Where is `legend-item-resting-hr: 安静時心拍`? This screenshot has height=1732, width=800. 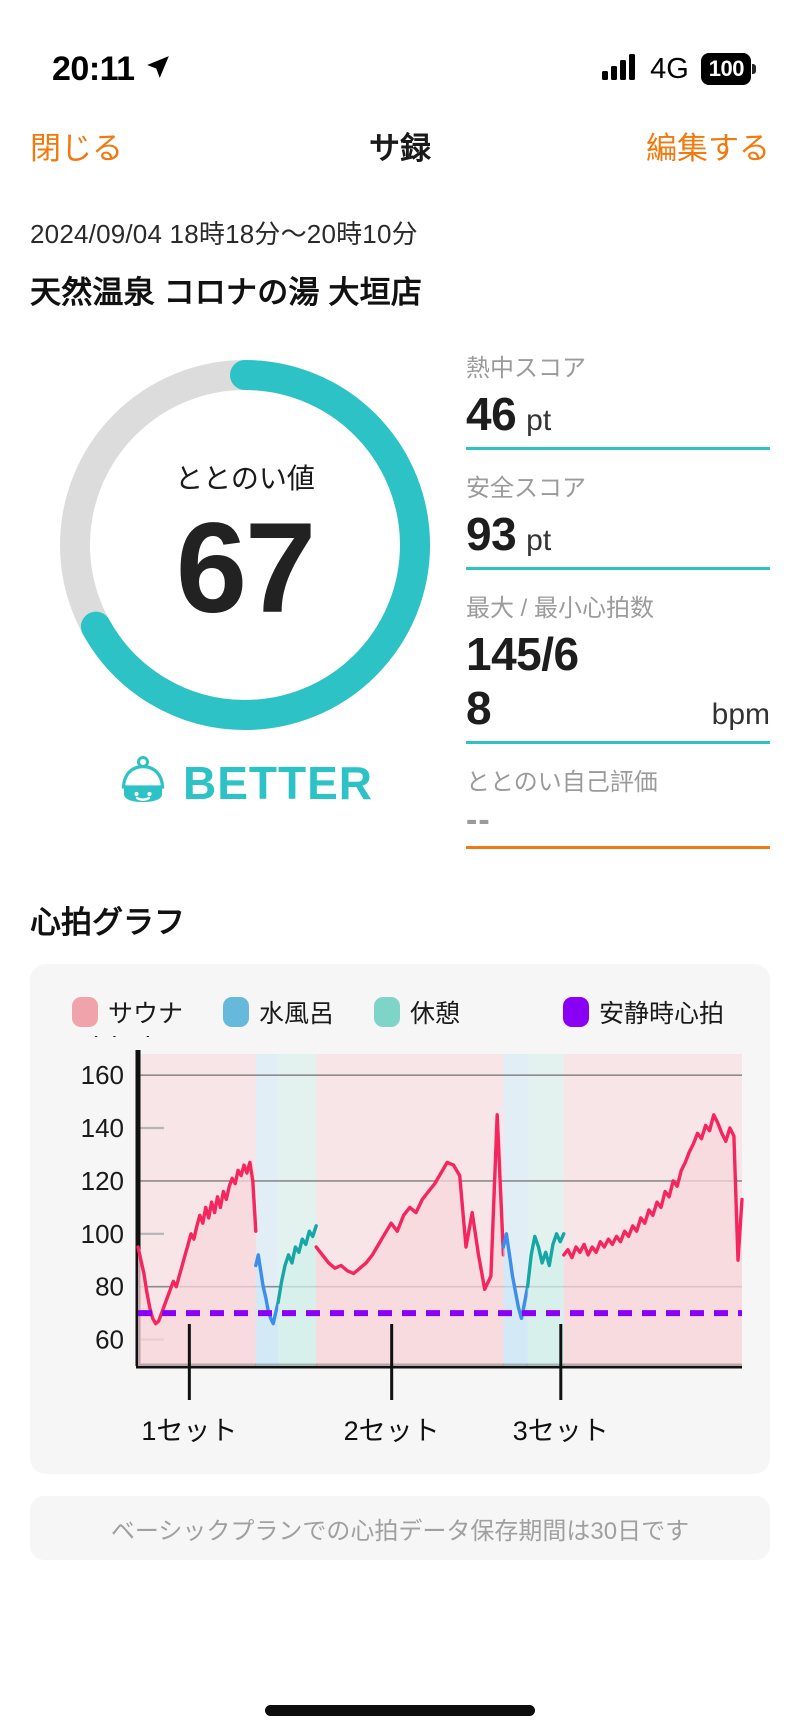 legend-item-resting-hr: 安静時心拍 is located at coordinates (643, 1012).